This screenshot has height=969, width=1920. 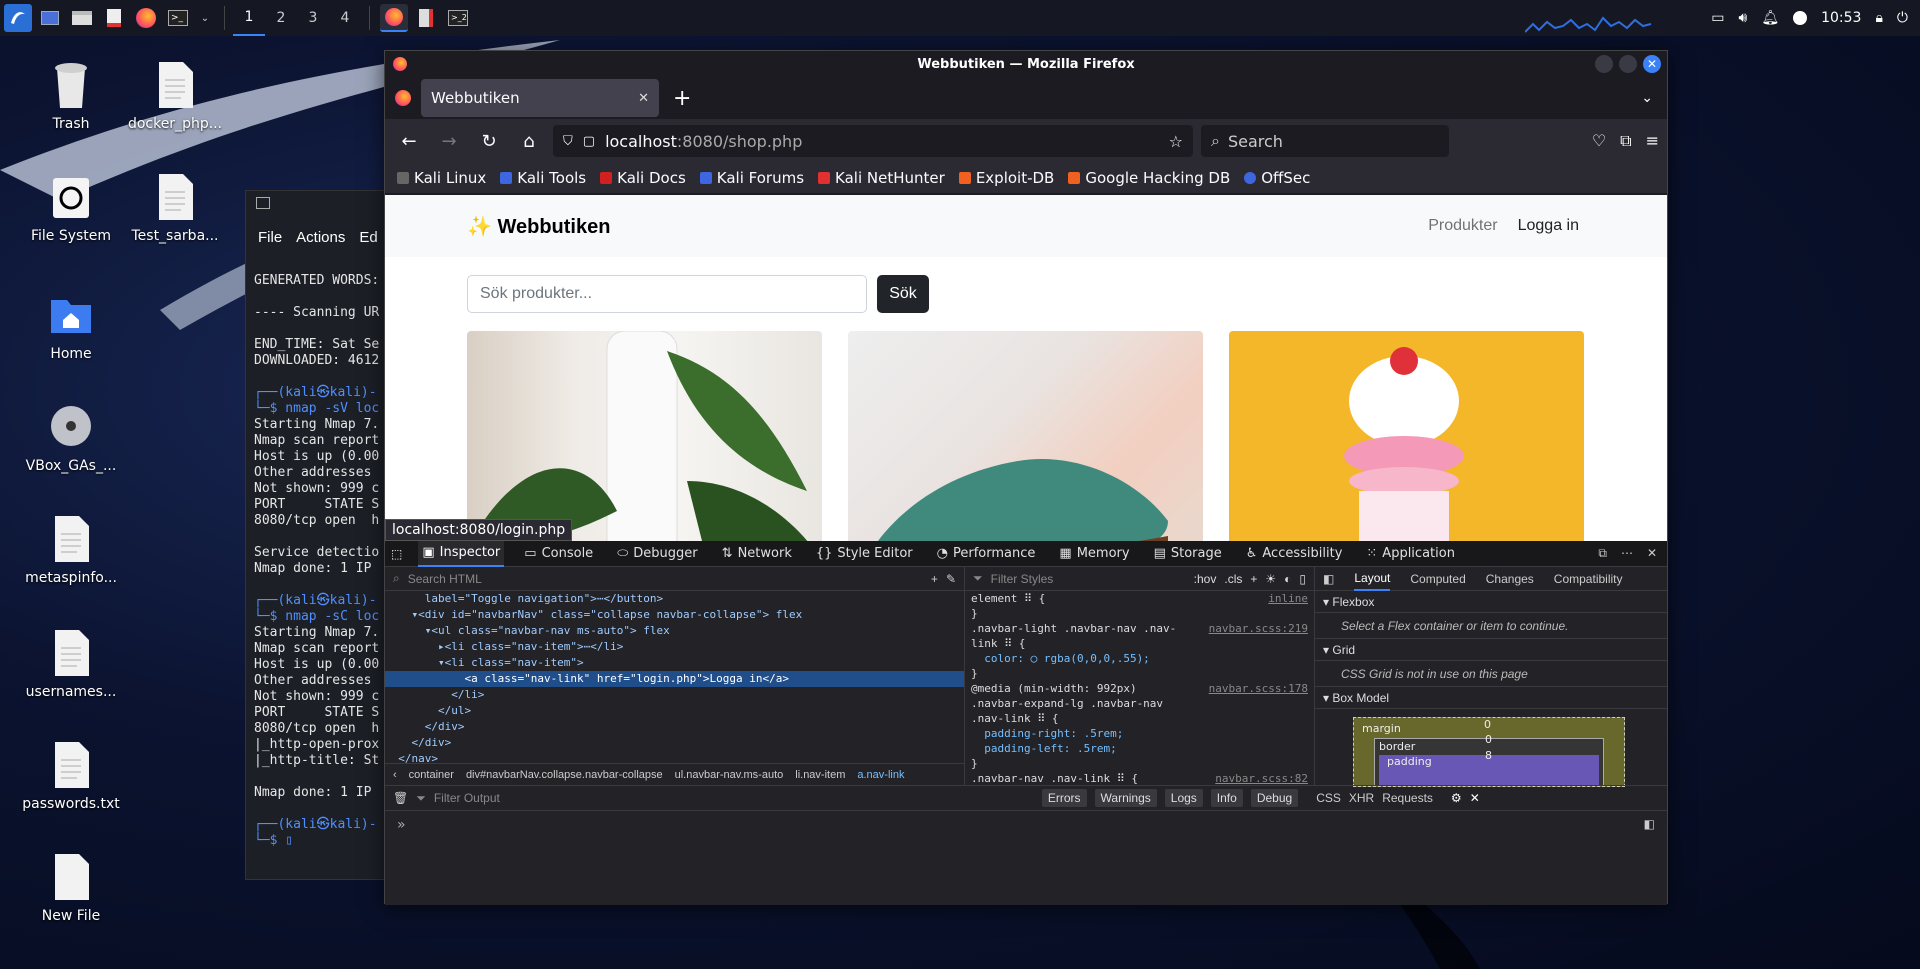 What do you see at coordinates (458, 18) in the screenshot?
I see `terminal-window-icon: >_2` at bounding box center [458, 18].